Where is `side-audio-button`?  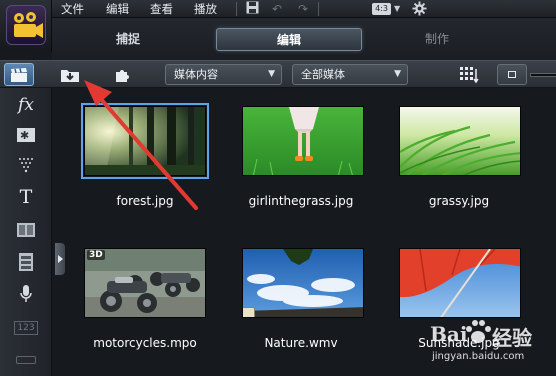 side-audio-button is located at coordinates (26, 294).